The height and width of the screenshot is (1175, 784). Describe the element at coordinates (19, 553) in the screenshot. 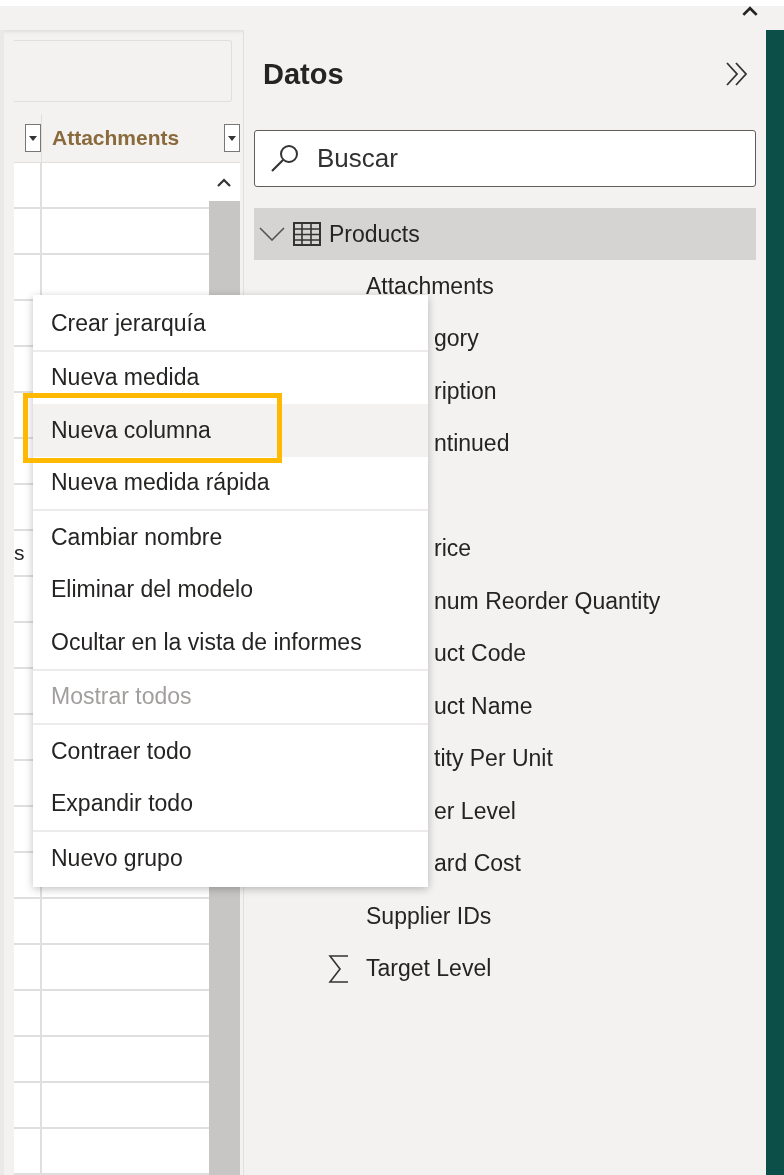

I see `table-cell: s` at that location.